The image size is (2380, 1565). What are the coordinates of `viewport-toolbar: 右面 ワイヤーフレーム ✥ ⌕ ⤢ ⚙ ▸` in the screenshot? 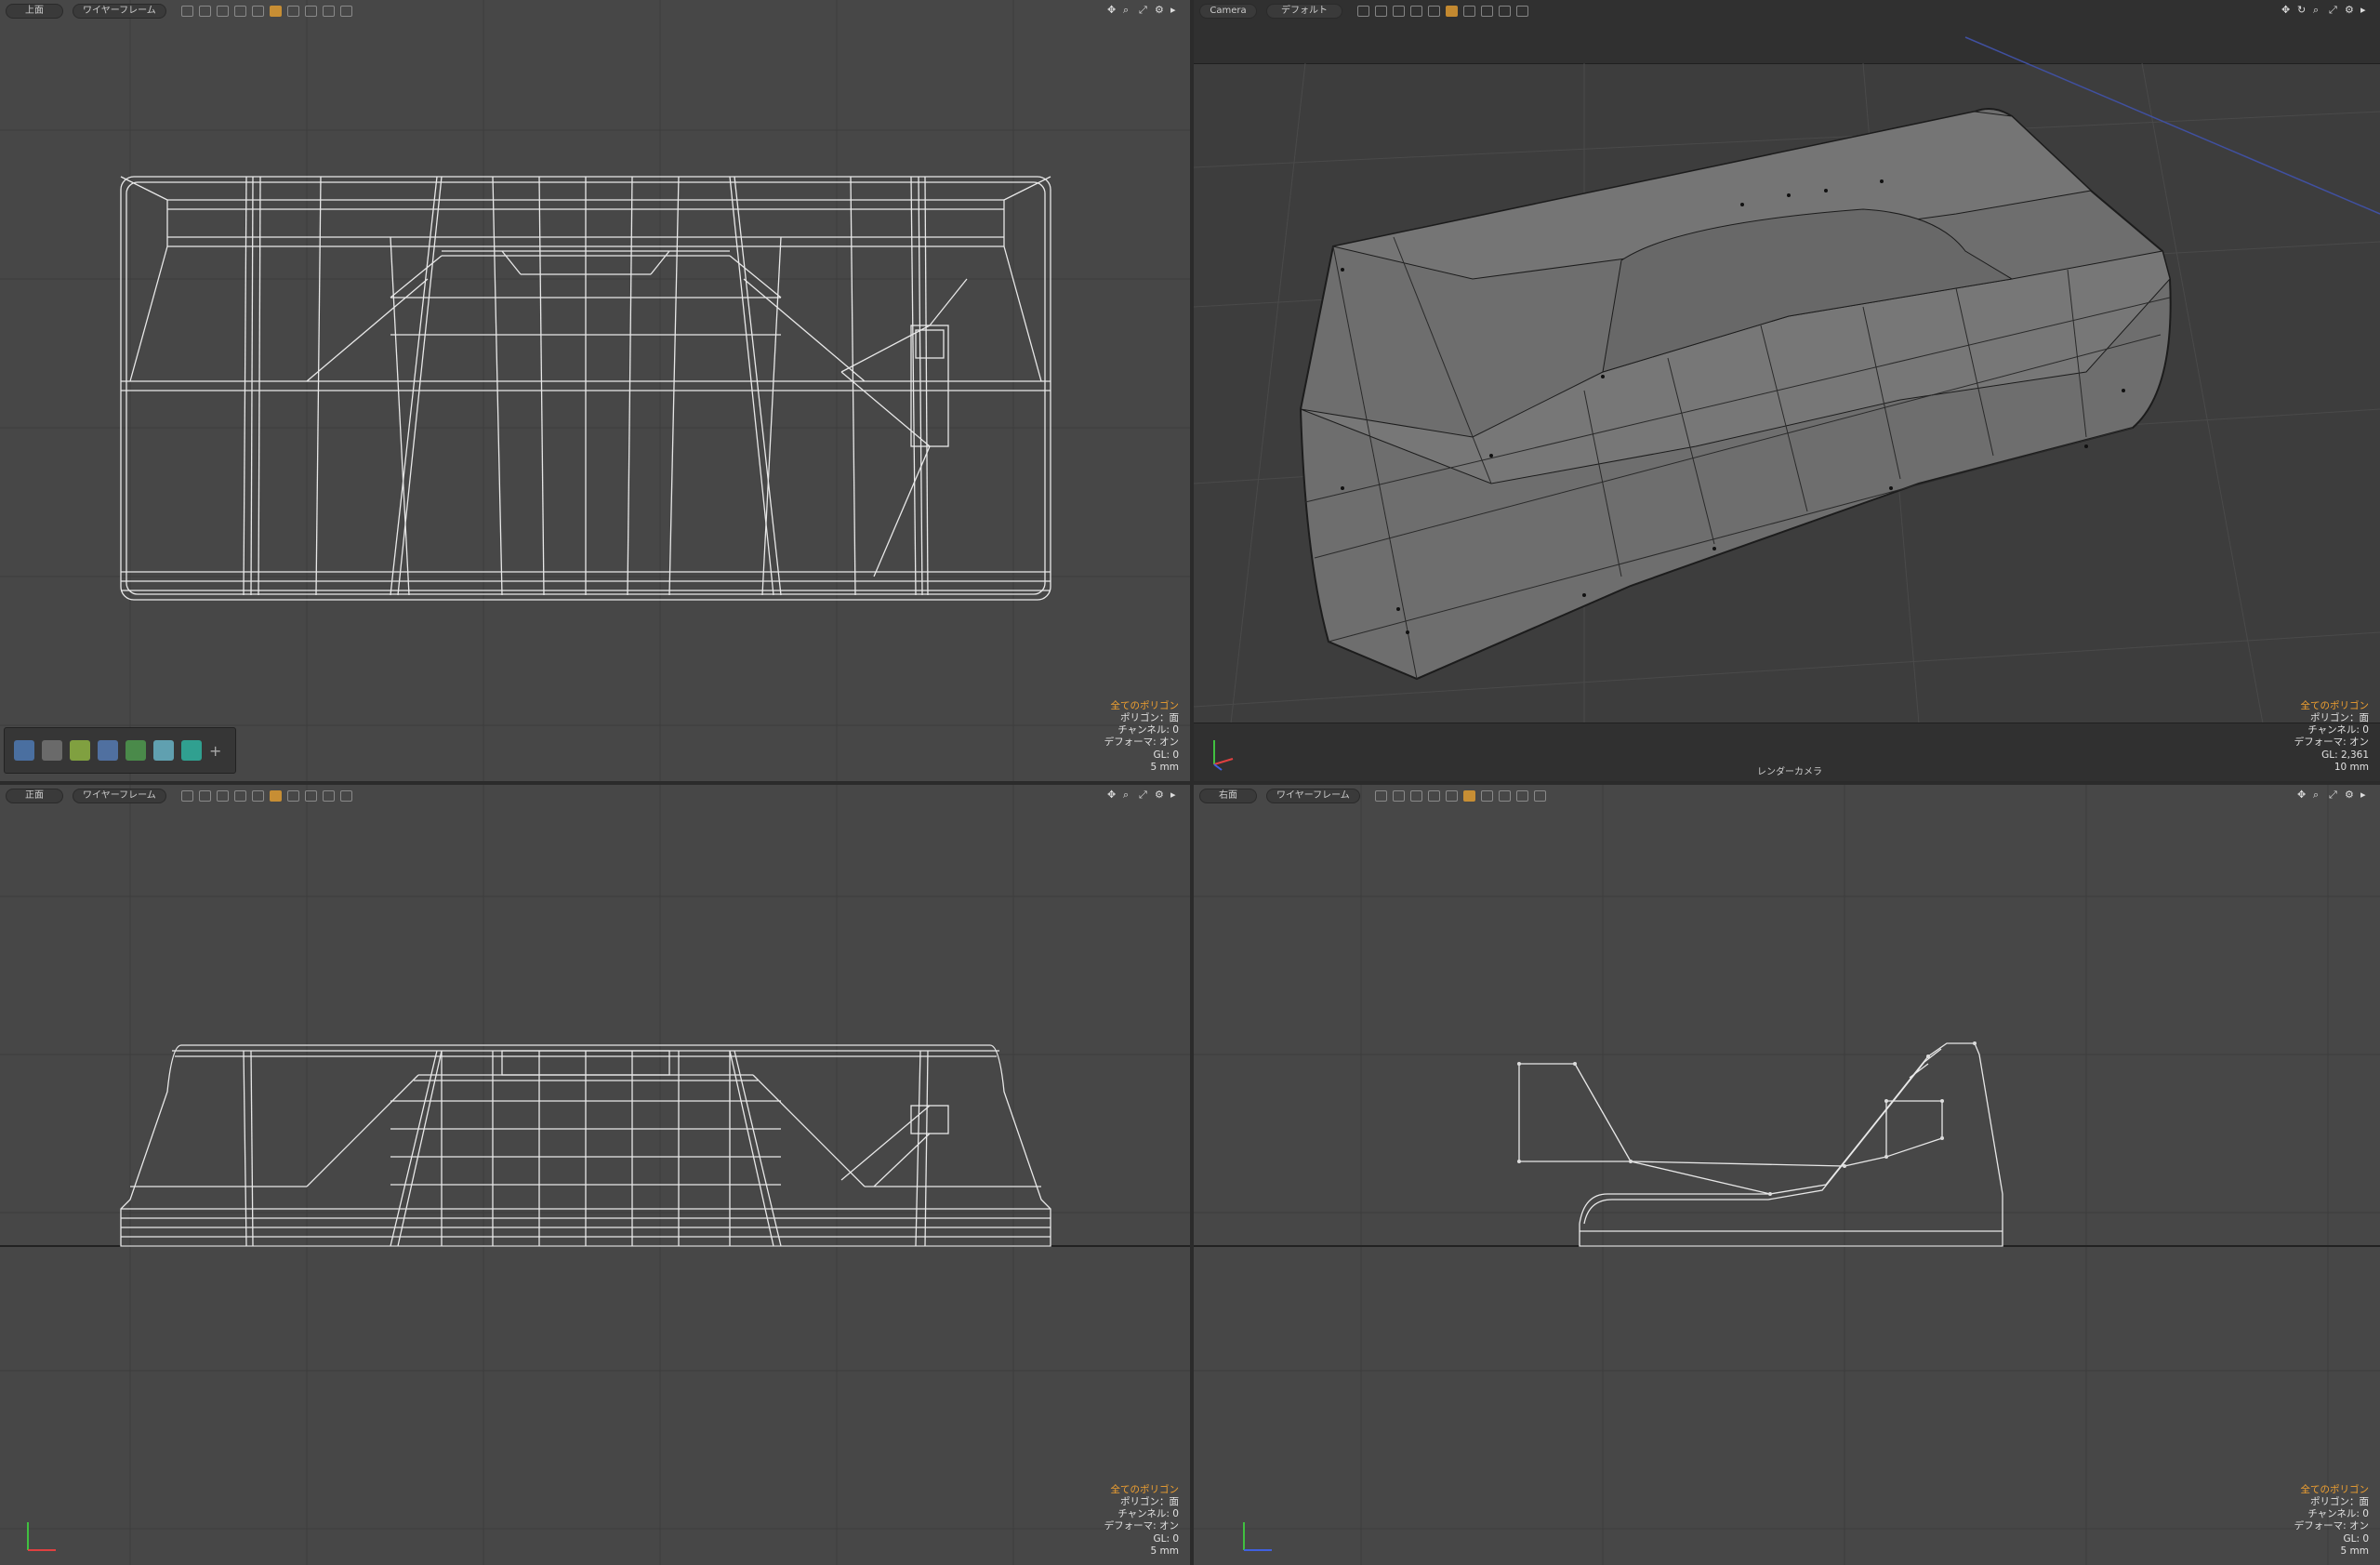 It's located at (1787, 796).